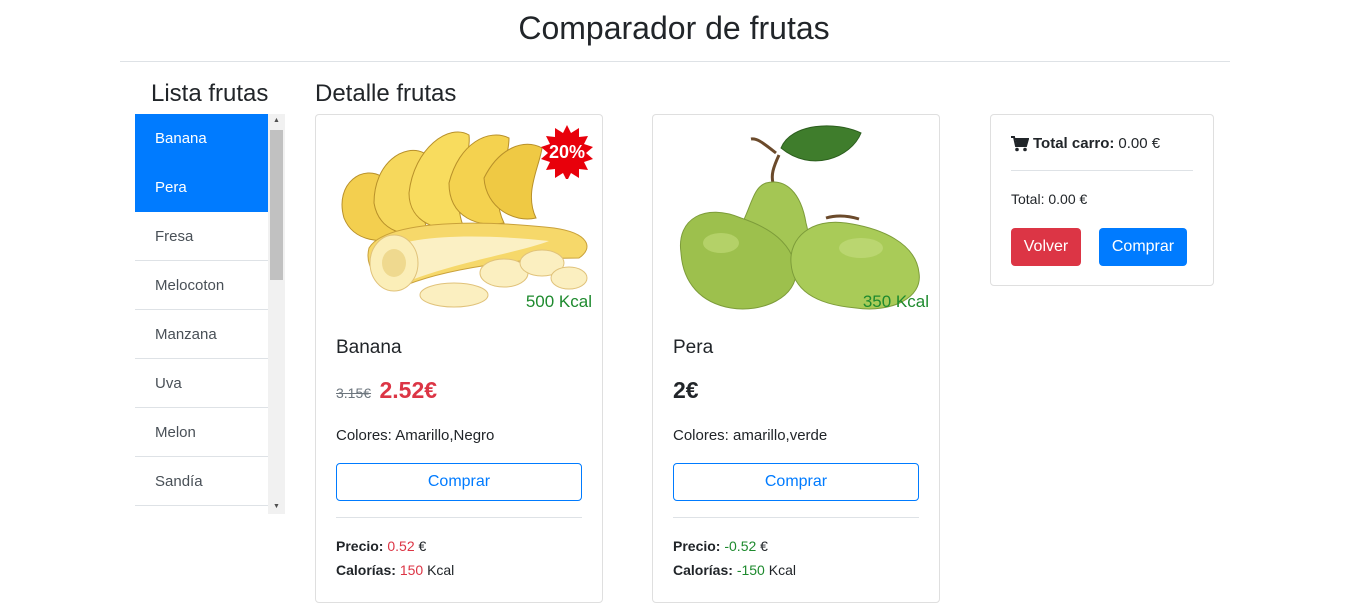 This screenshot has height=609, width=1348. I want to click on kcal-label: 350 Kcal, so click(895, 301).